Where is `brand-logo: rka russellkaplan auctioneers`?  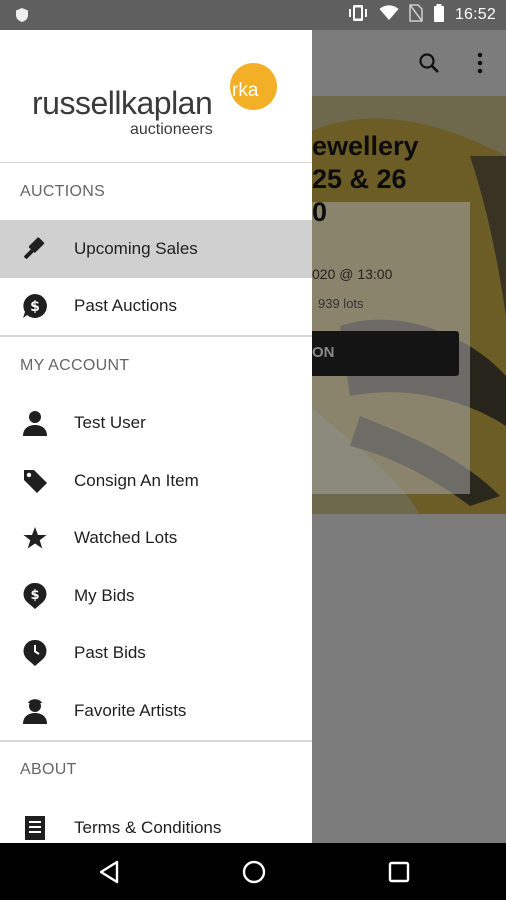 brand-logo: rka russellkaplan auctioneers is located at coordinates (157, 100).